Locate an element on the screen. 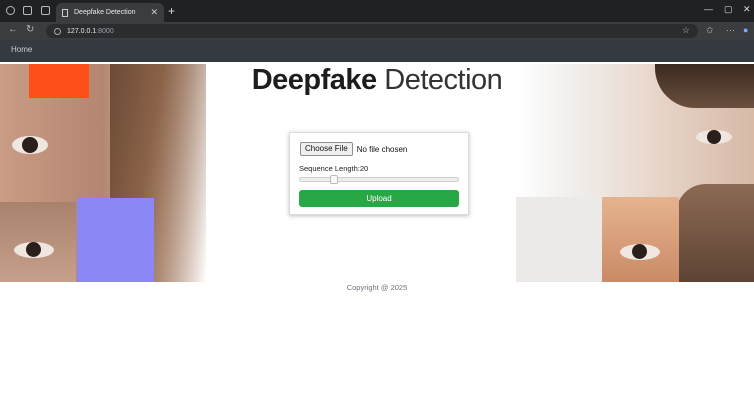  sequence-length-slider is located at coordinates (379, 179).